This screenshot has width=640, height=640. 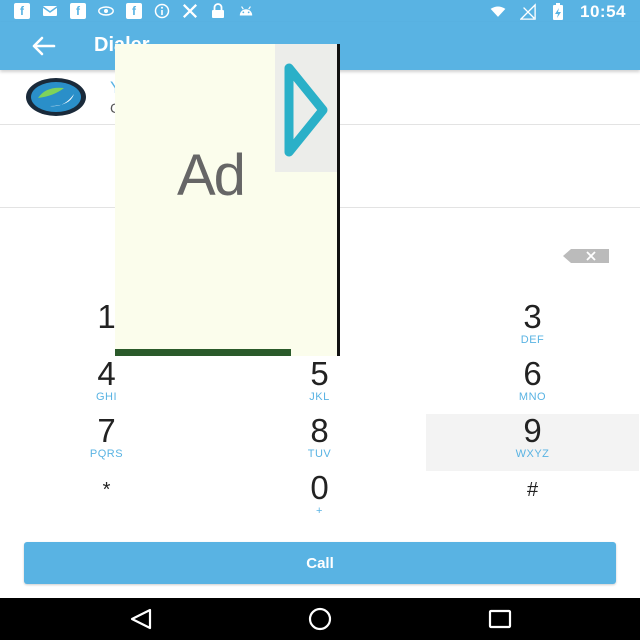 What do you see at coordinates (319, 454) in the screenshot?
I see `key-letters: TUV` at bounding box center [319, 454].